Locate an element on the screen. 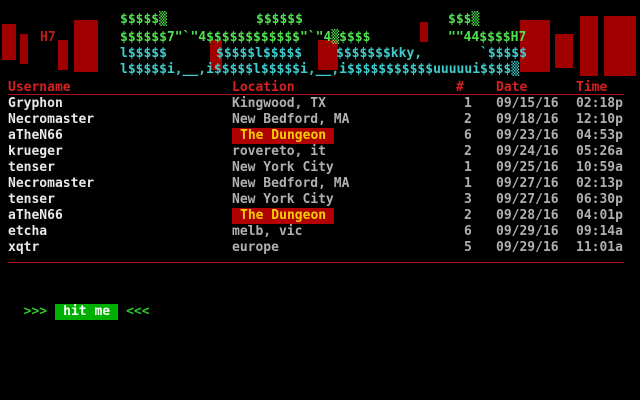  time-cell: 05:26a is located at coordinates (599, 151).